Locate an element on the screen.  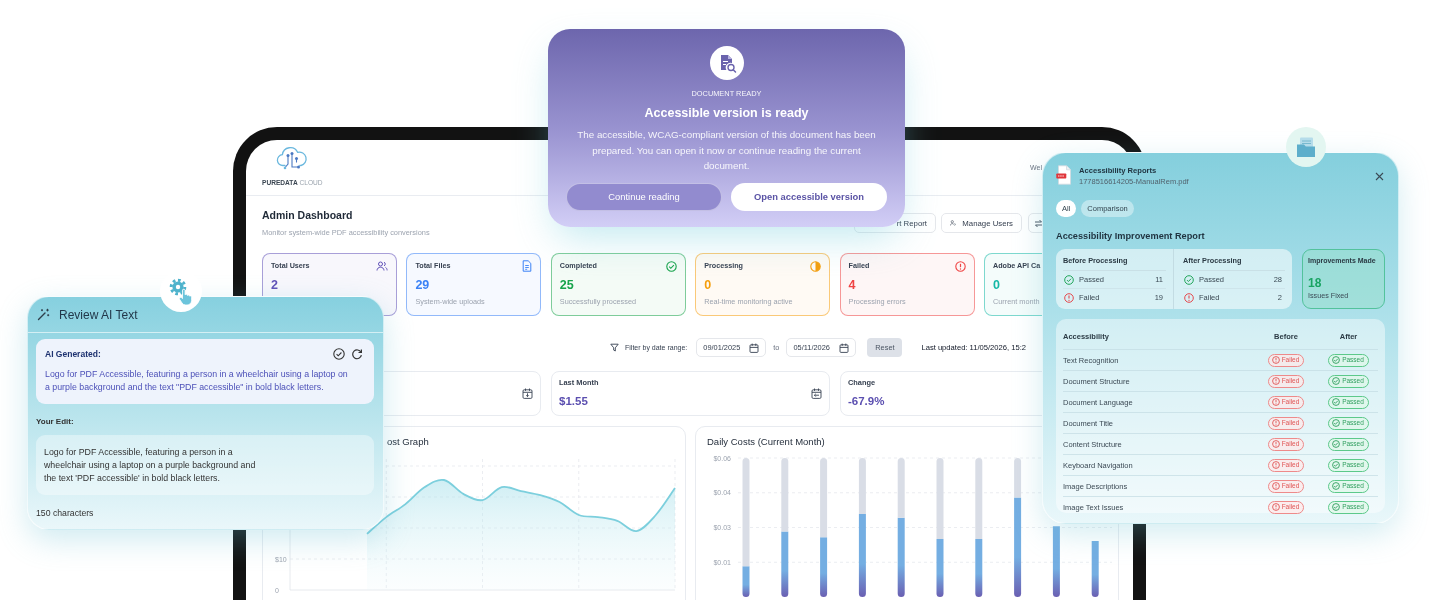
ai-generated-text: Logo for PDF Accessible, featuring a person in a wheelchair using a laptop on a purple background and the text "PDF accessible" in bold black letters. is located at coordinates (197, 381).